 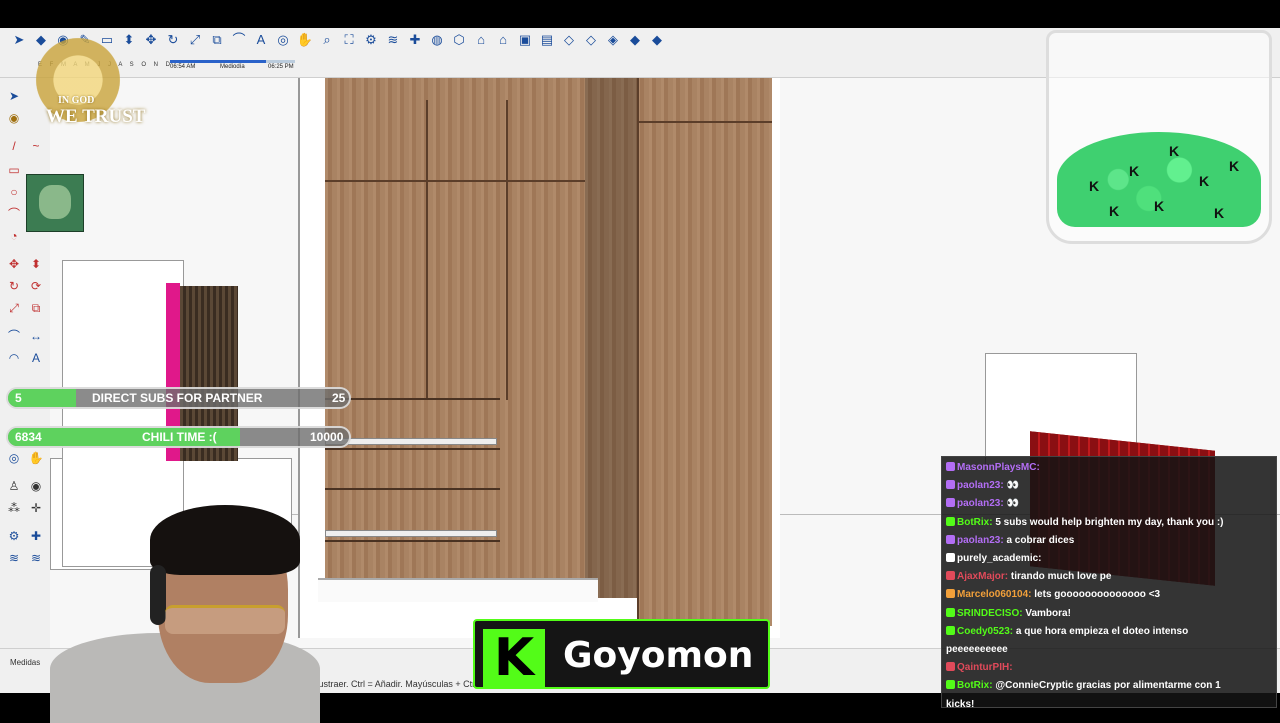 I want to click on top-view-icon: ⌂, so click(x=481, y=40).